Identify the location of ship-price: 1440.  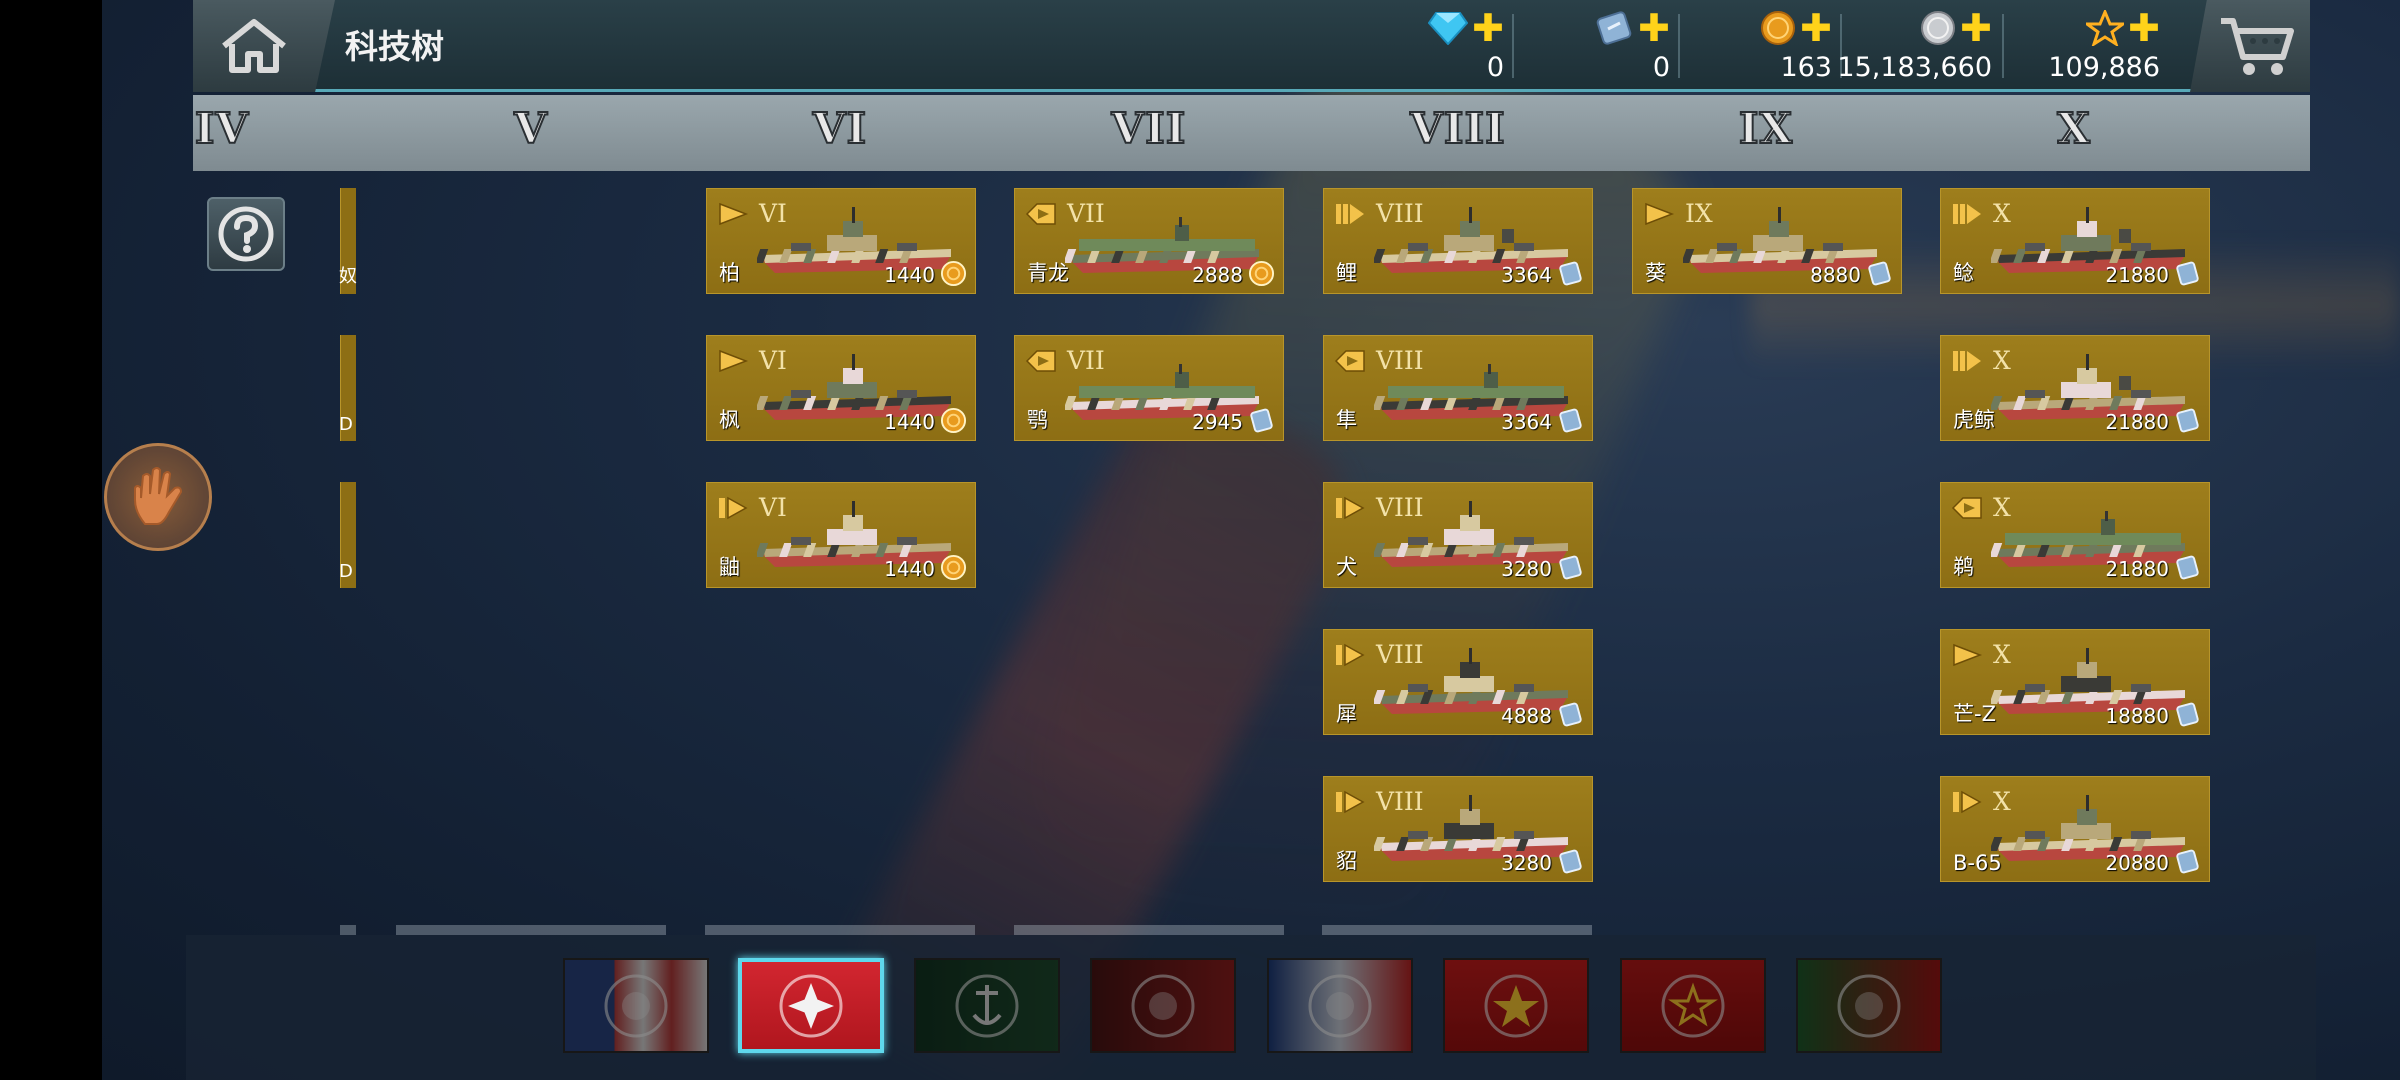
(909, 569).